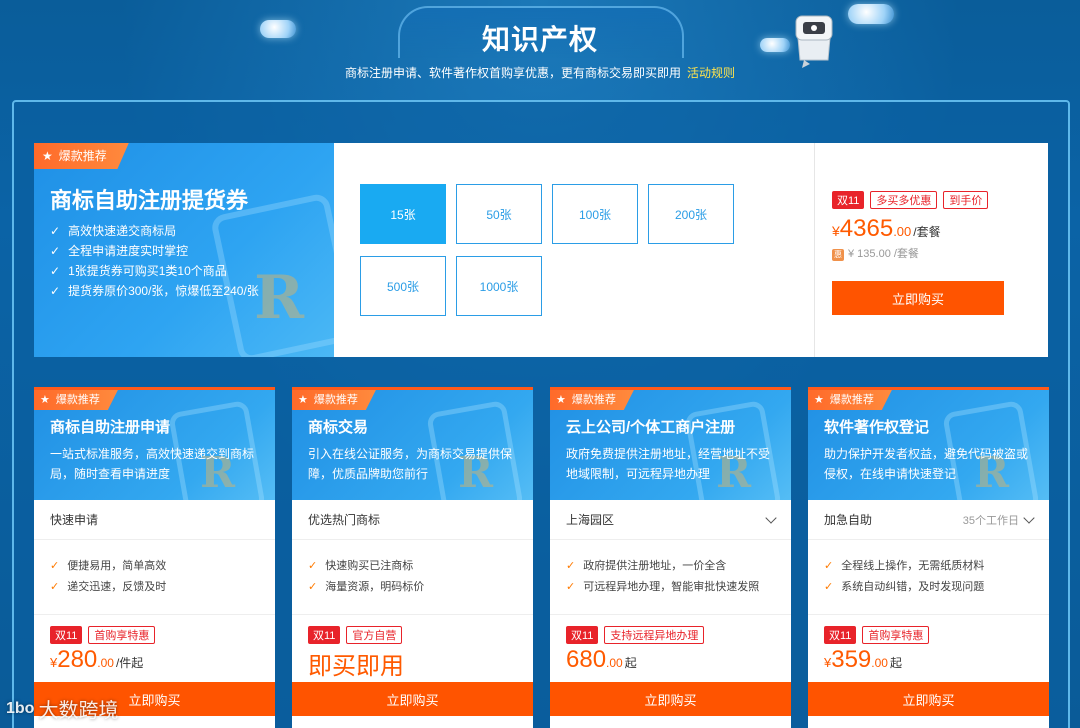 This screenshot has height=728, width=1080. I want to click on rules-link: 活动规则, so click(711, 73).